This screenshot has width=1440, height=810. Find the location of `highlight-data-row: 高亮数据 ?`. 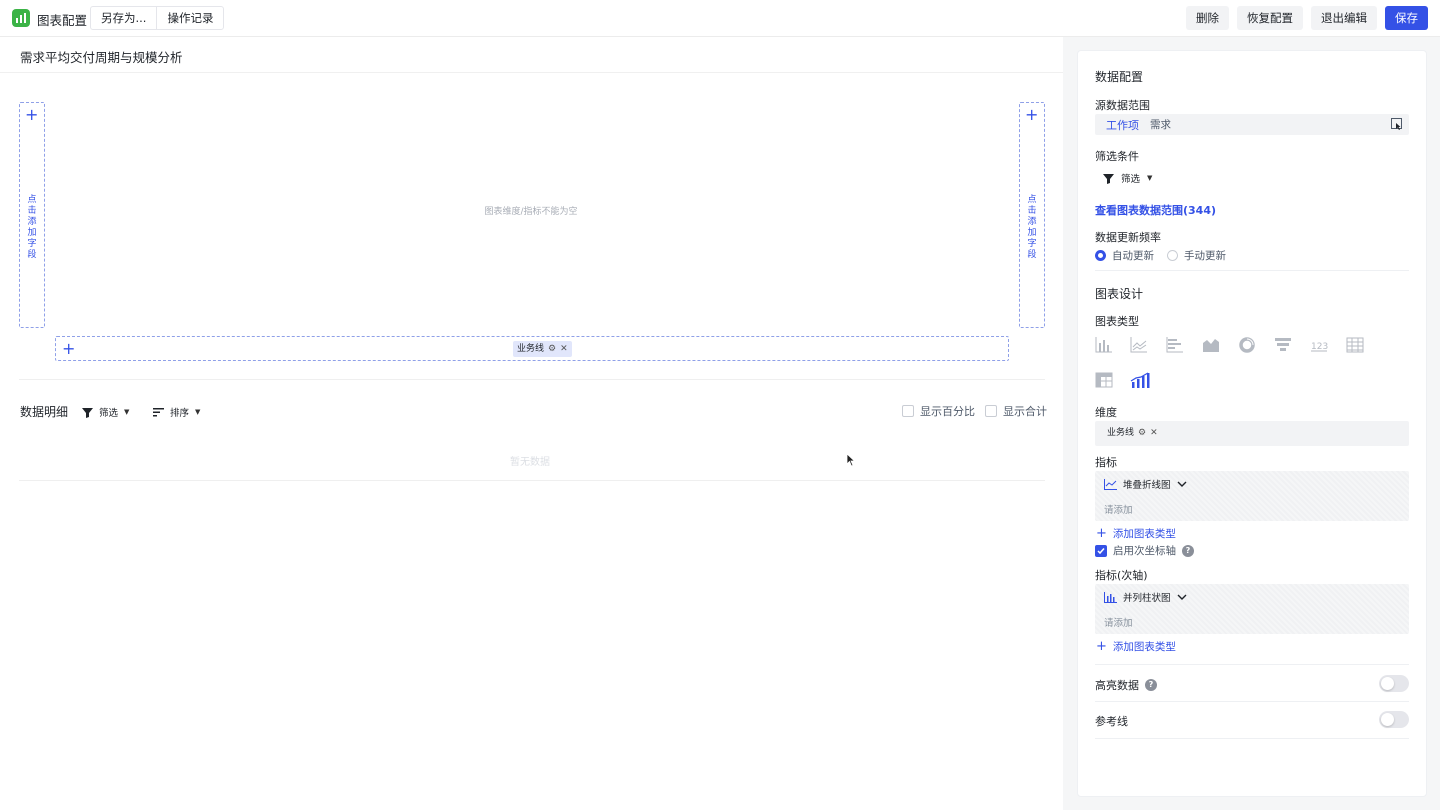

highlight-data-row: 高亮数据 ? is located at coordinates (1126, 685).